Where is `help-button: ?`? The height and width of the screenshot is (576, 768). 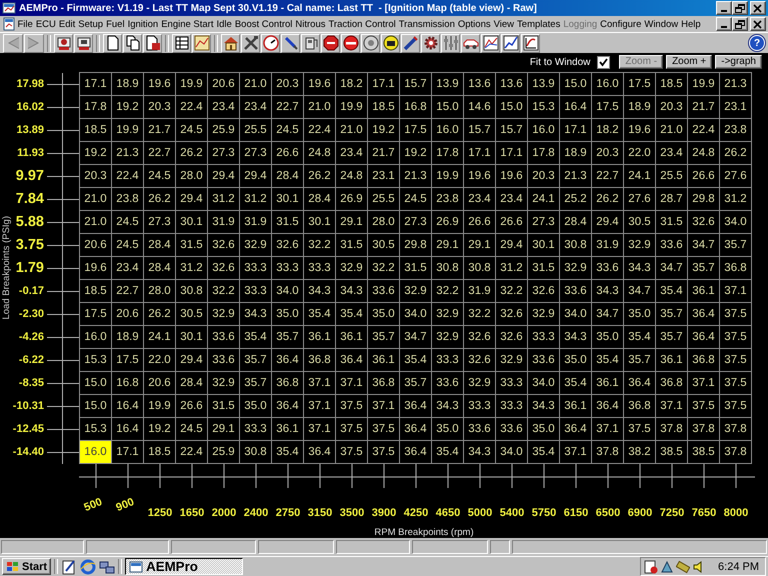 help-button: ? is located at coordinates (757, 43).